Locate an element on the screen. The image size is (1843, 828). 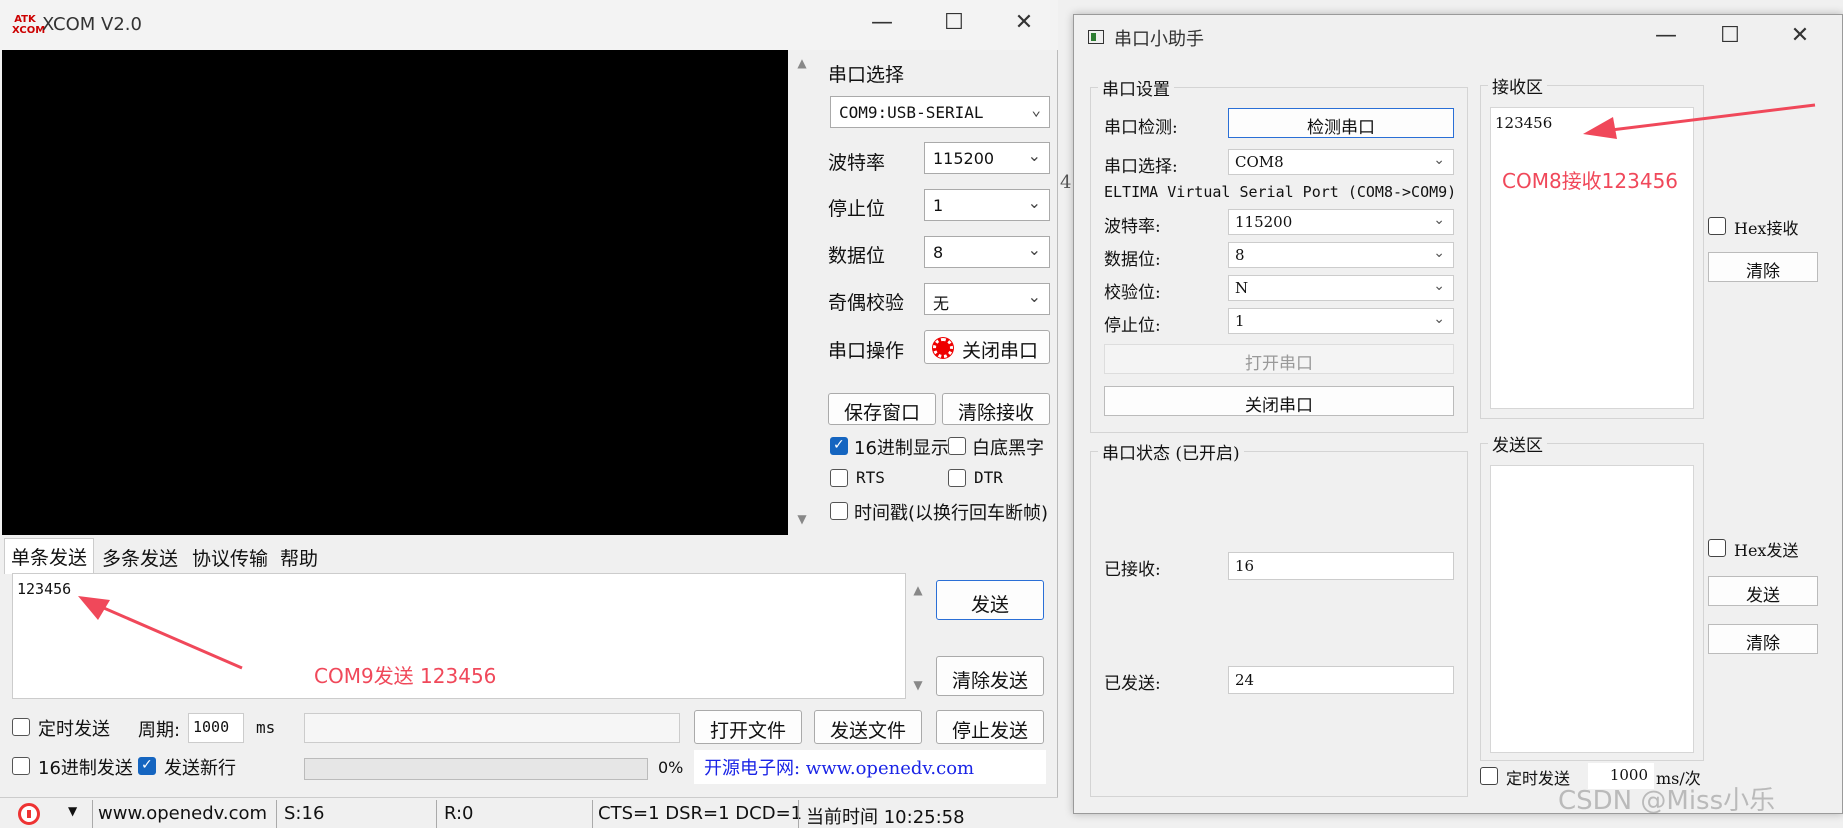
send-file-path is located at coordinates (492, 728).